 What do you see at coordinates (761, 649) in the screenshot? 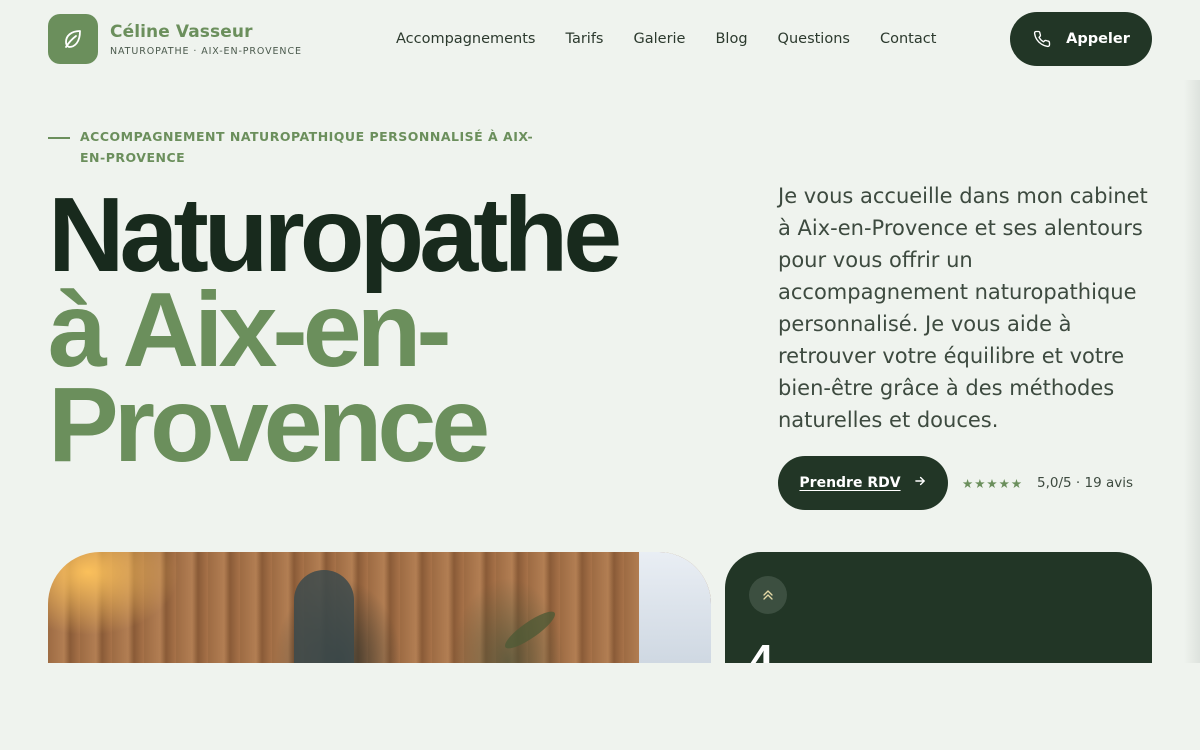
I see `stats-number: 4` at bounding box center [761, 649].